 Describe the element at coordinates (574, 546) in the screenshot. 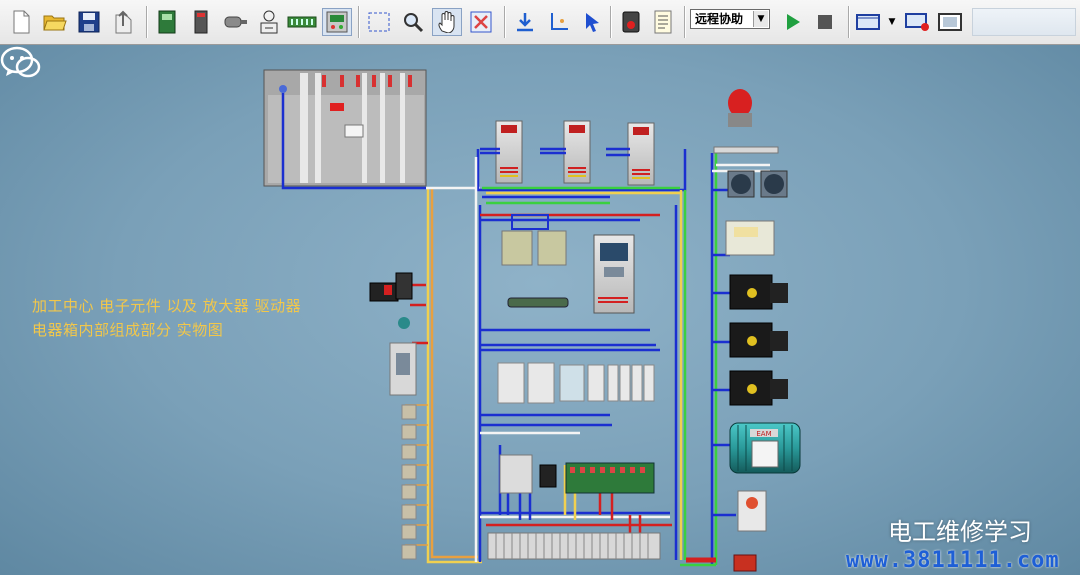

I see `terminal-strip` at that location.